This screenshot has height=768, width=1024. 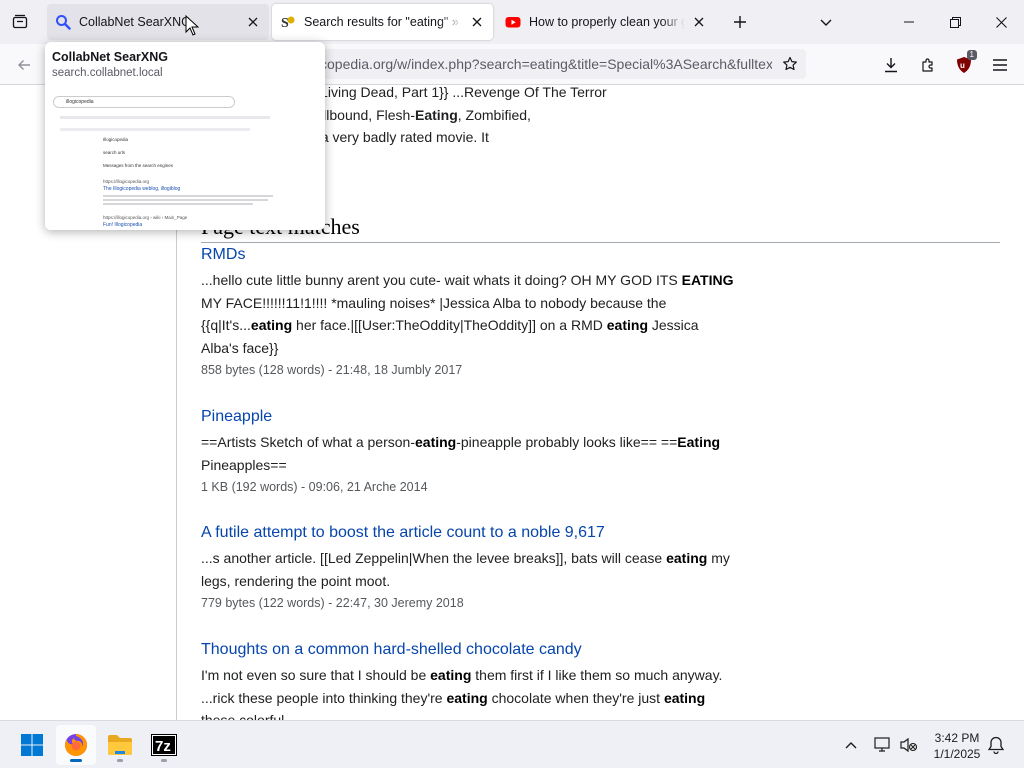 What do you see at coordinates (155, 129) in the screenshot?
I see `thumb-filter-row` at bounding box center [155, 129].